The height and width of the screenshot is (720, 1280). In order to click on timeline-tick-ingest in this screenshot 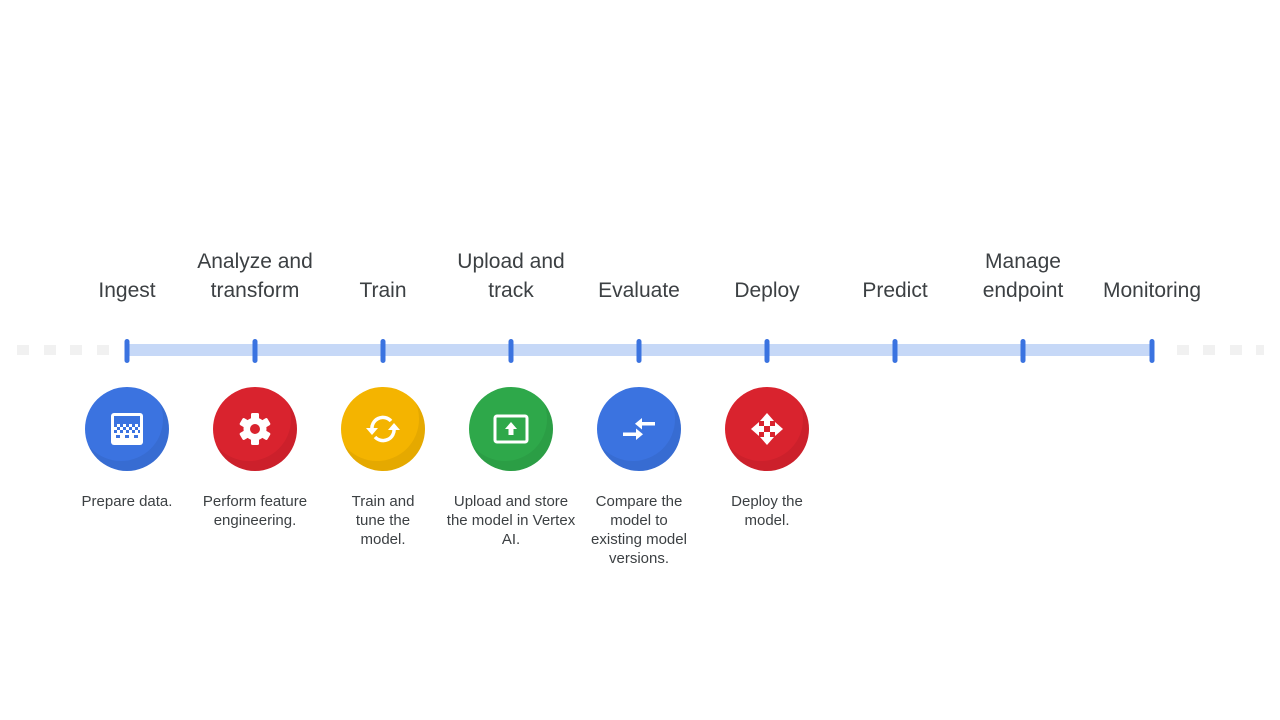, I will do `click(127, 351)`.